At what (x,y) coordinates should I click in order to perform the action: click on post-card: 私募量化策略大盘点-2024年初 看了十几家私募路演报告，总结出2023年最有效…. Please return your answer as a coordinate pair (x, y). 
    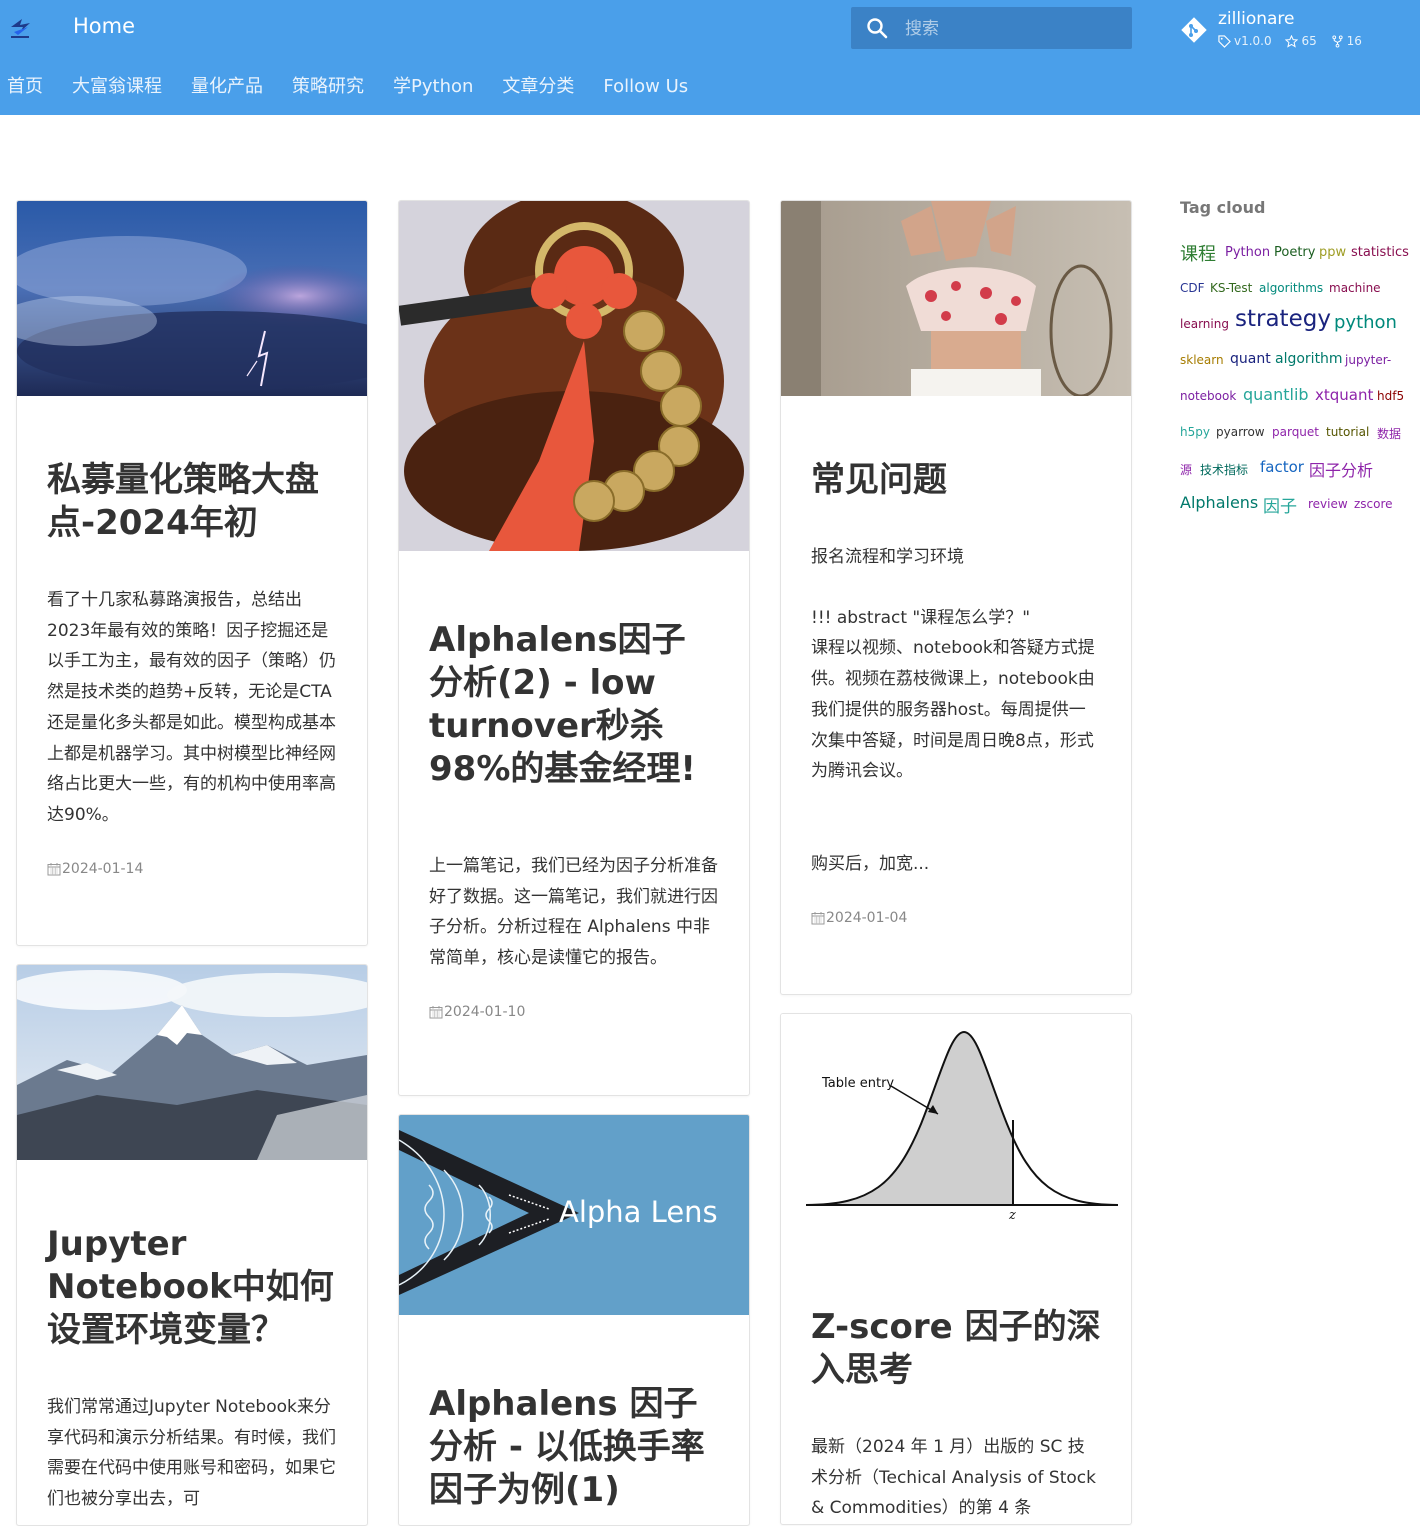
    Looking at the image, I should click on (192, 573).